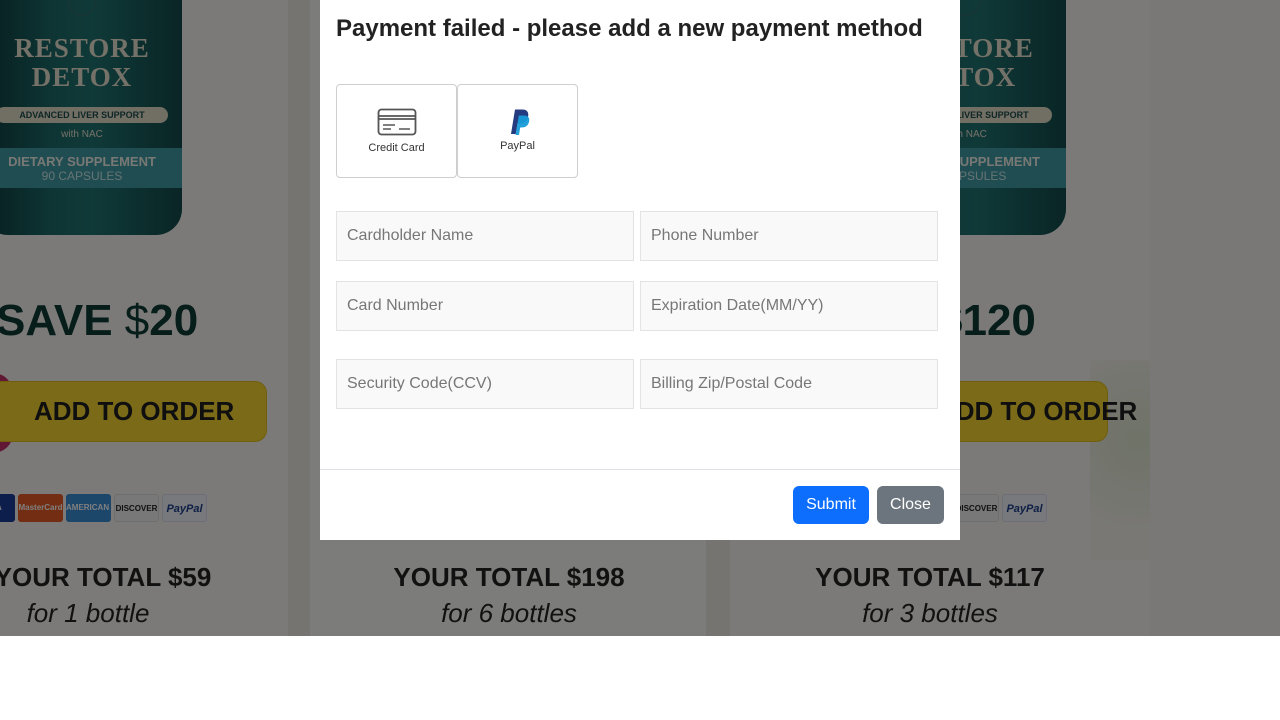 This screenshot has height=720, width=1280. Describe the element at coordinates (910, 505) in the screenshot. I see `close-button: Close` at that location.